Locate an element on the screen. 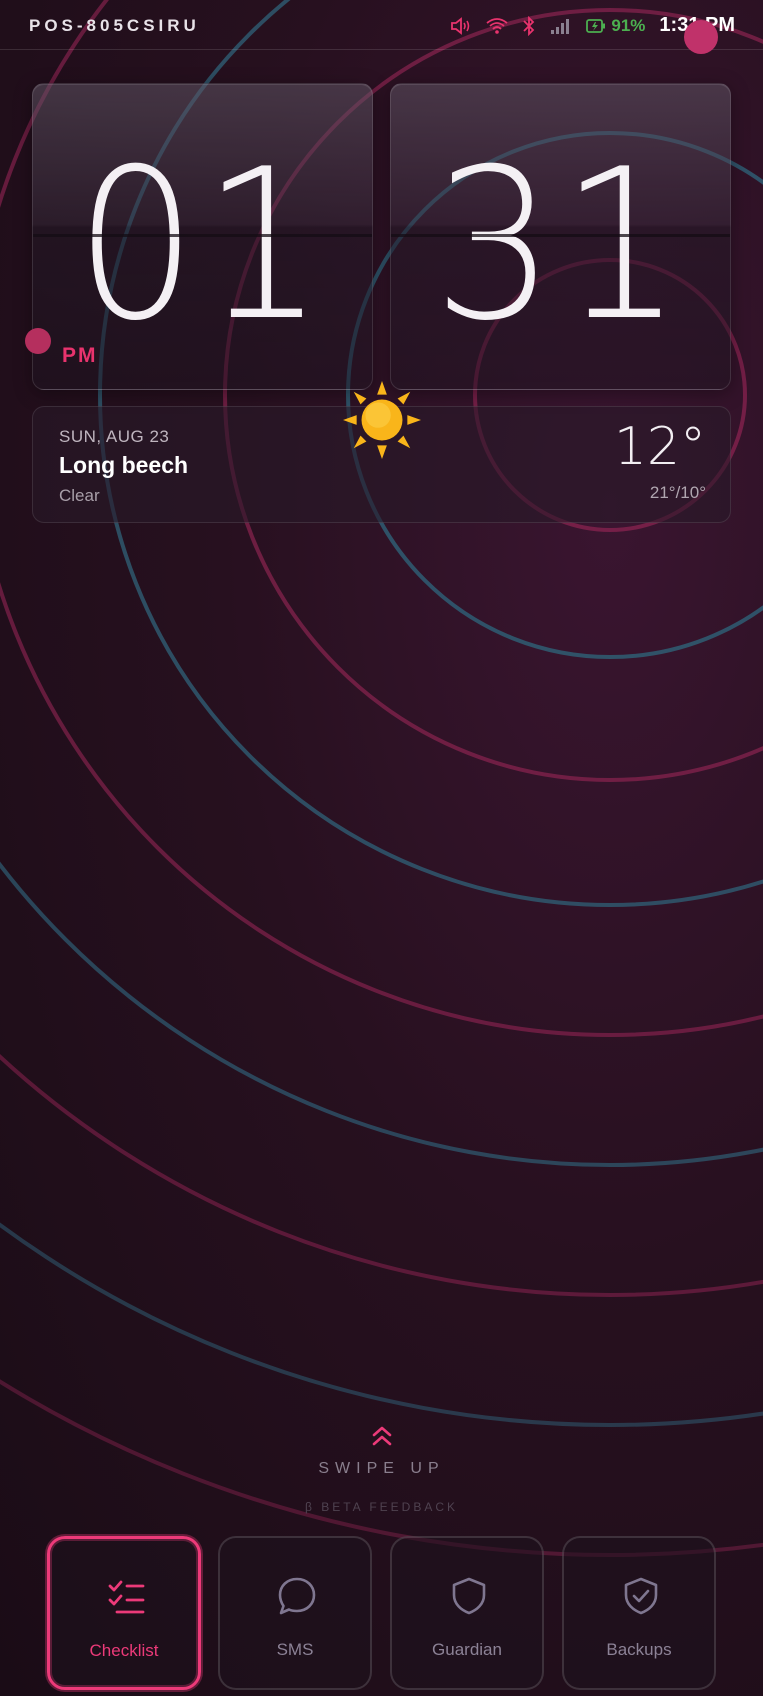 The image size is (763, 1696). bluetooth-icon is located at coordinates (529, 25).